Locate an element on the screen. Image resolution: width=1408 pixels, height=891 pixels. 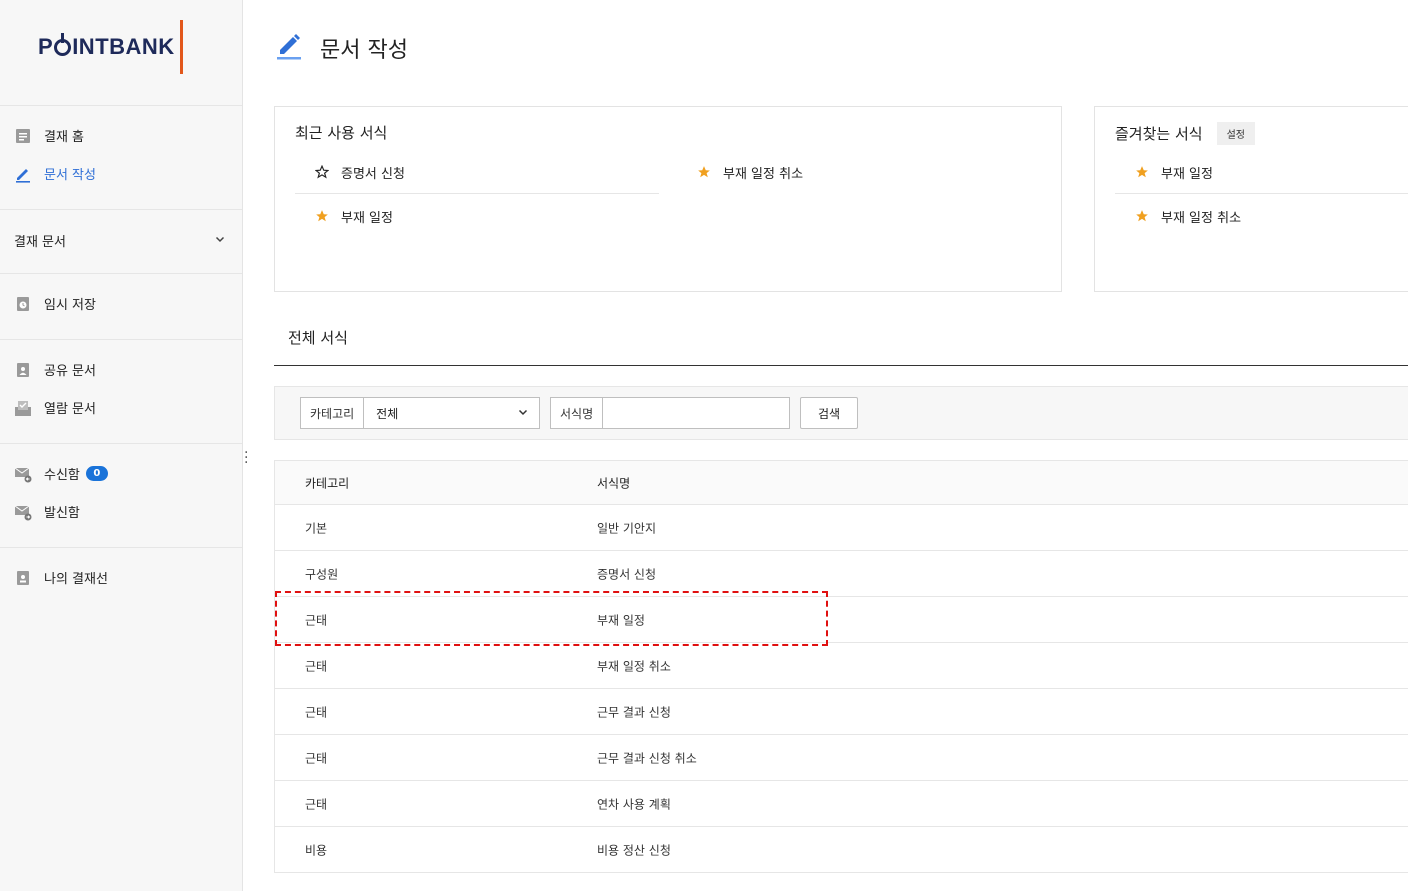
favorite-form-item: 부재 일정 is located at coordinates (1174, 172).